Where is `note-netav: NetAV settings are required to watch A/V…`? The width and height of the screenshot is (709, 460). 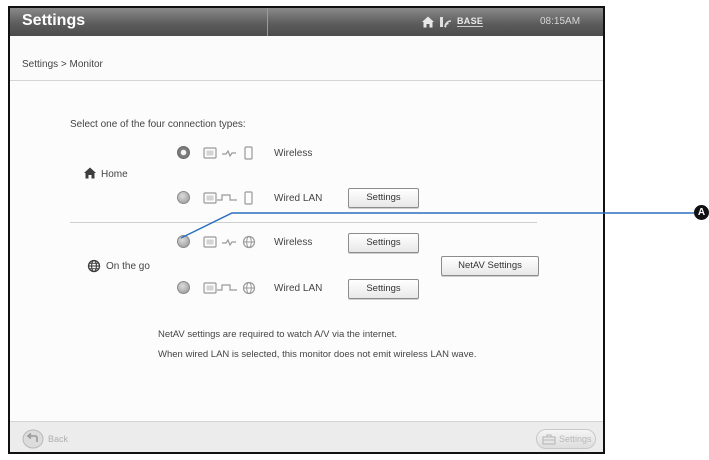 note-netav: NetAV settings are required to watch A/V… is located at coordinates (278, 334).